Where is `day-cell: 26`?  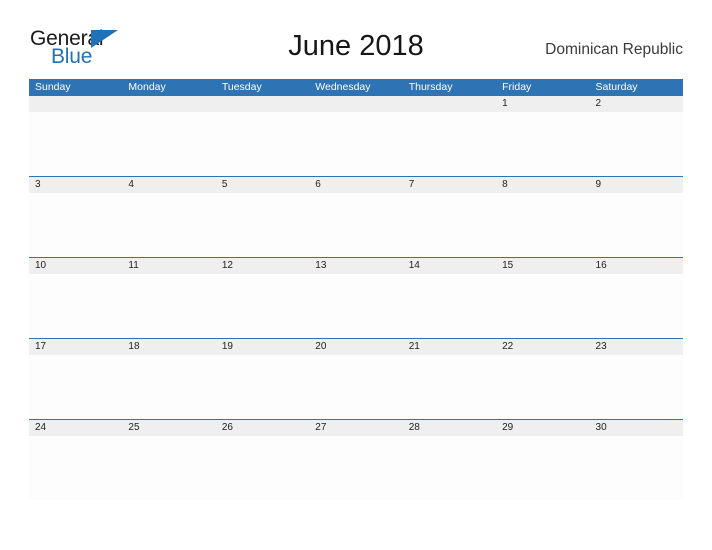
day-cell: 26 is located at coordinates (262, 428).